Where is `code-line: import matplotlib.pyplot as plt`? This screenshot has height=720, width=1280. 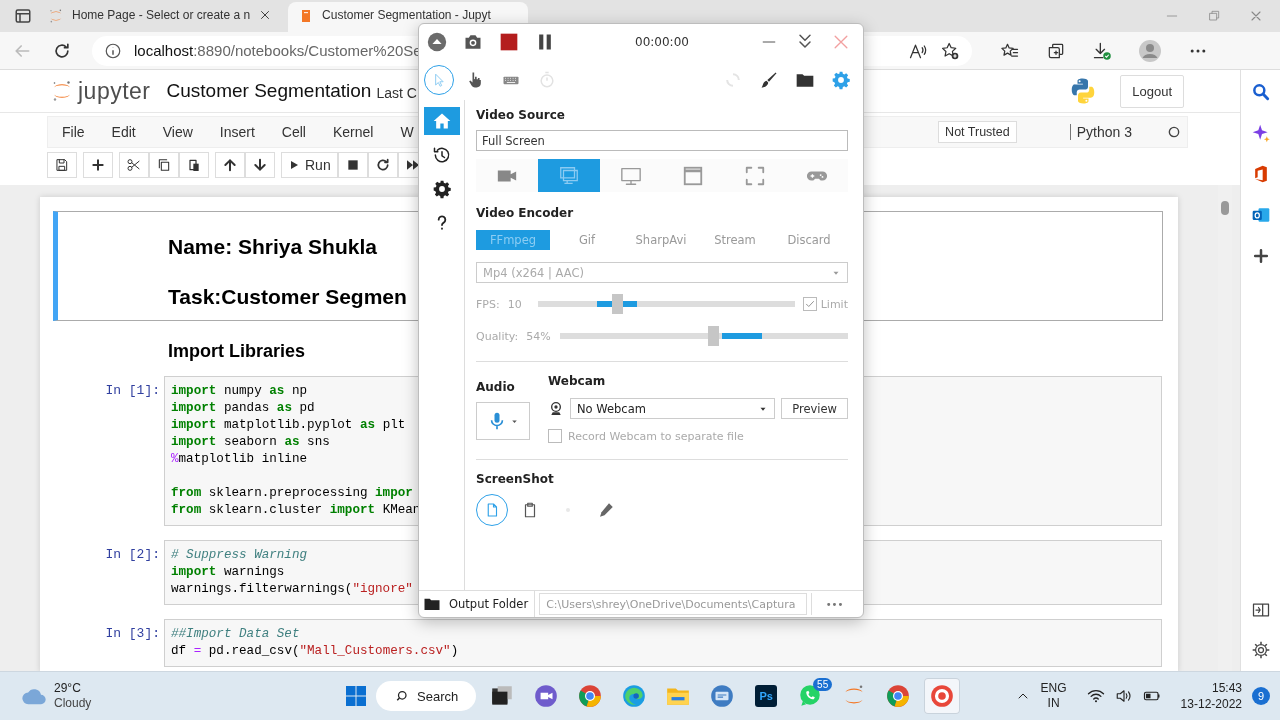
code-line: import matplotlib.pyplot as plt is located at coordinates (288, 425).